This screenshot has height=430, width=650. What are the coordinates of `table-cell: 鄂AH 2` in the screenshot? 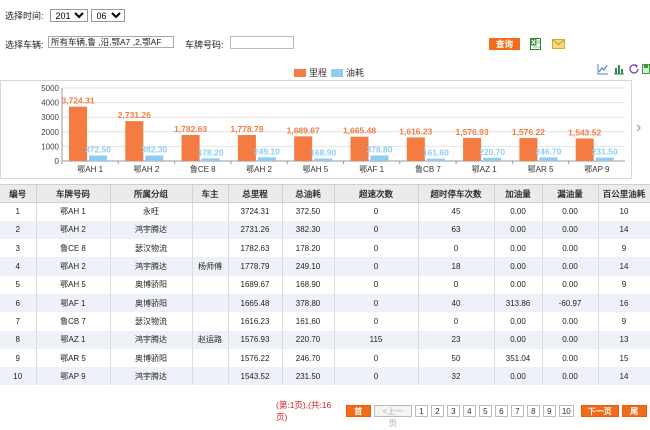 It's located at (73, 230).